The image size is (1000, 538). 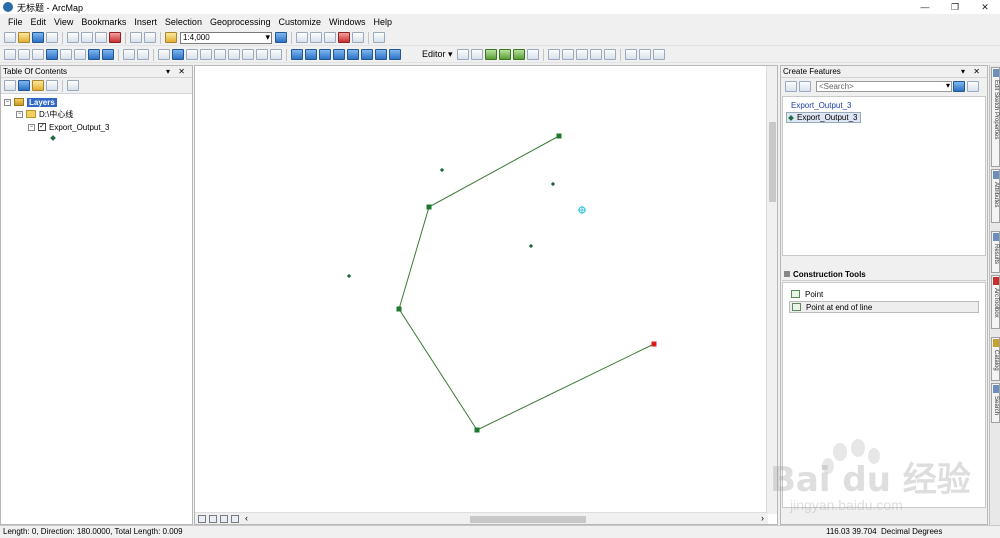 I want to click on zoom-in-icon, so click(x=10, y=54).